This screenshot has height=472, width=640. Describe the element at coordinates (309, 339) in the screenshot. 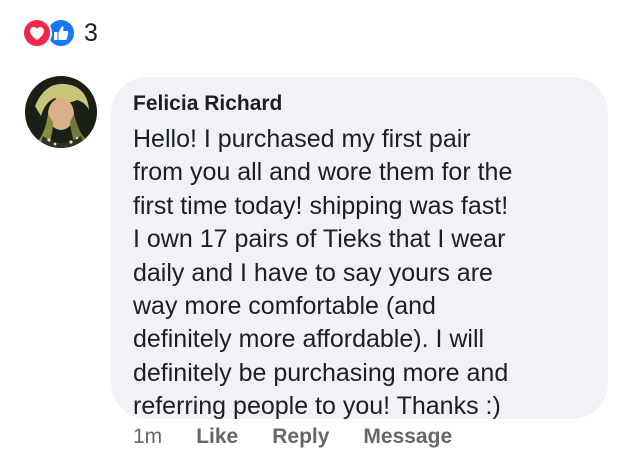

I see `comment-line: definitely more affordable). I will` at that location.